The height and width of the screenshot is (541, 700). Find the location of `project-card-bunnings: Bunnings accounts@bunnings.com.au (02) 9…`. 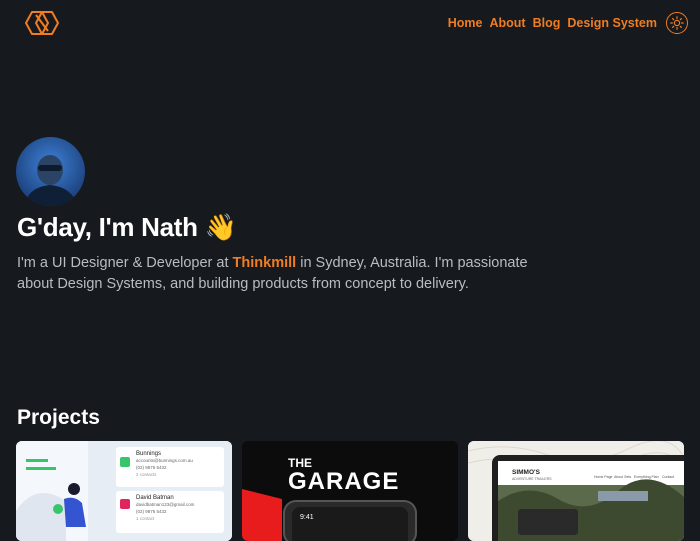

project-card-bunnings: Bunnings accounts@bunnings.com.au (02) 9… is located at coordinates (124, 491).